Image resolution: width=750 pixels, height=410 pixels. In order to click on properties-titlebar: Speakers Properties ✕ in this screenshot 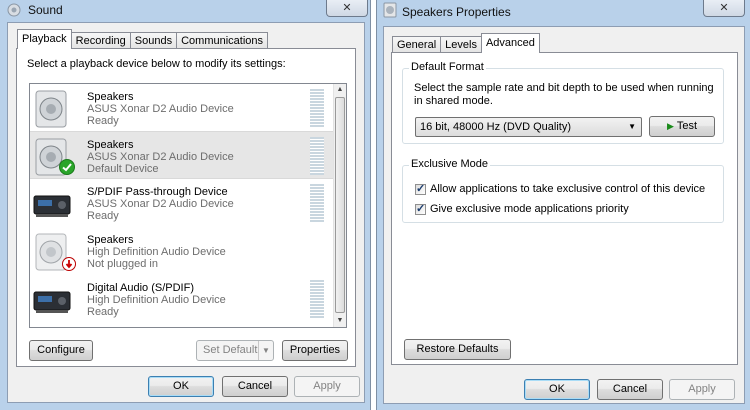, I will do `click(563, 11)`.